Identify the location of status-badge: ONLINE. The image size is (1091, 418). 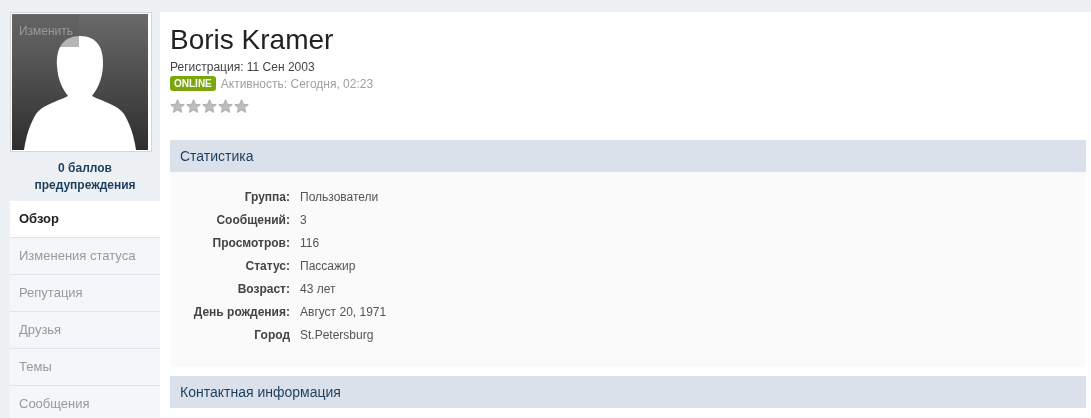
(193, 83).